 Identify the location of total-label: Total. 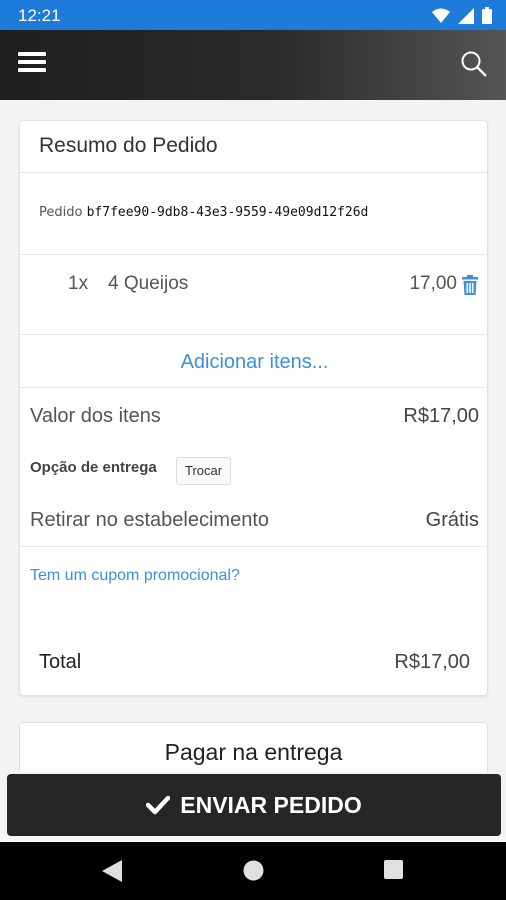
(60, 662).